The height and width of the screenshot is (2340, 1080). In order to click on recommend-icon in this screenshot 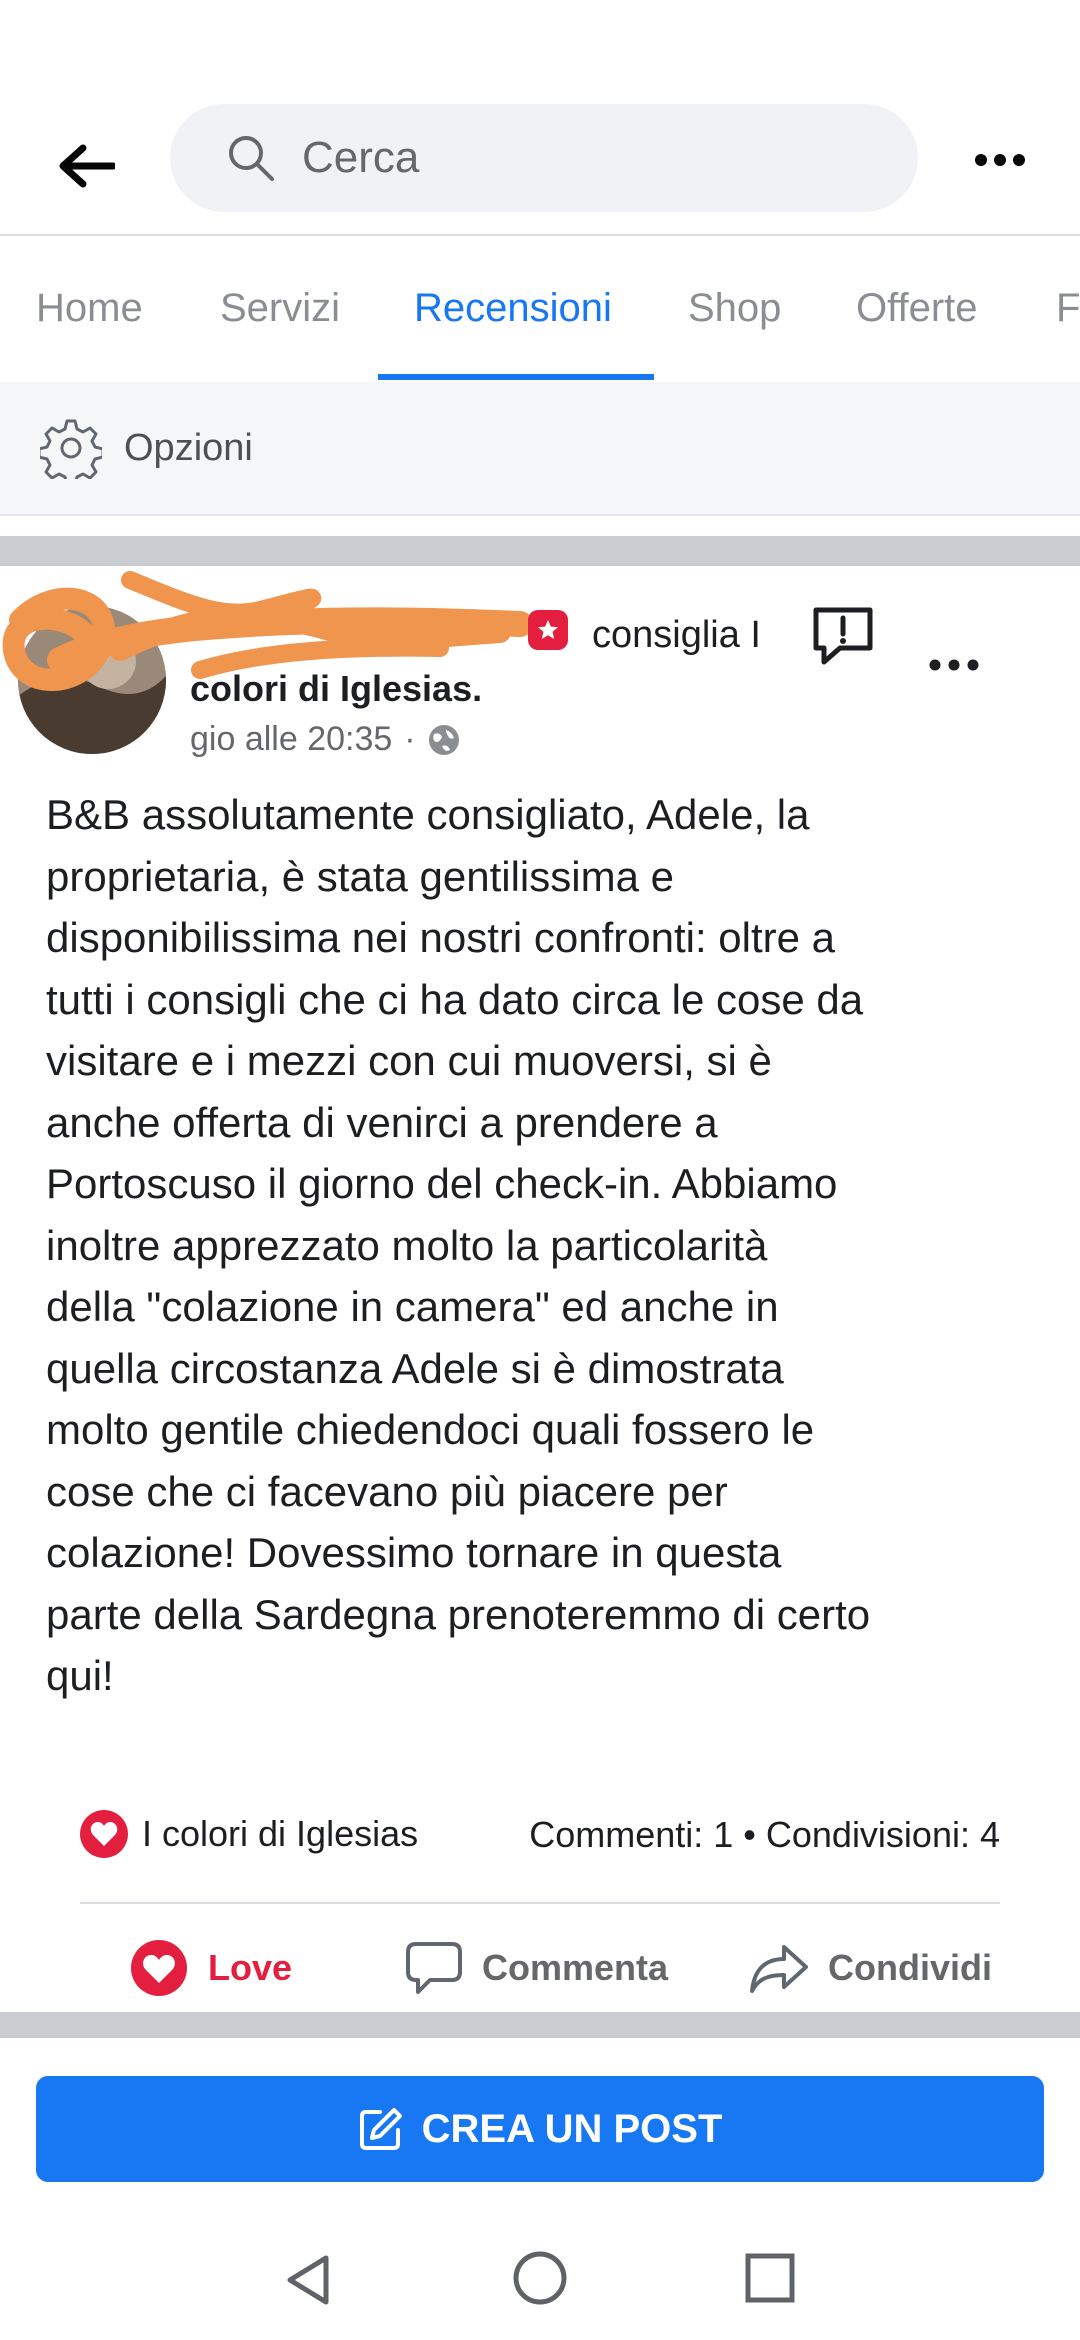, I will do `click(548, 630)`.